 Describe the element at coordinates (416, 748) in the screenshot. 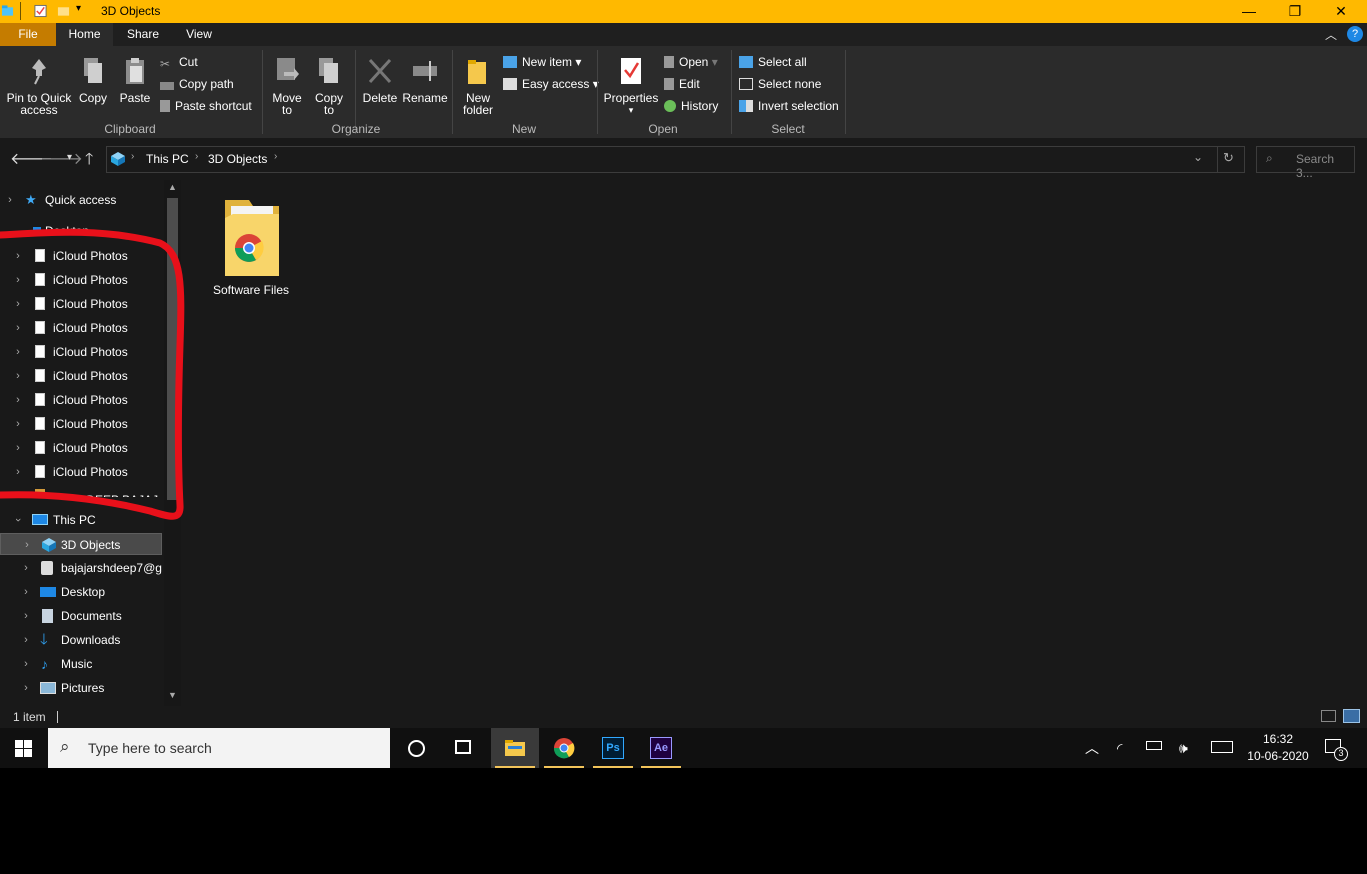

I see `cortana-icon` at that location.